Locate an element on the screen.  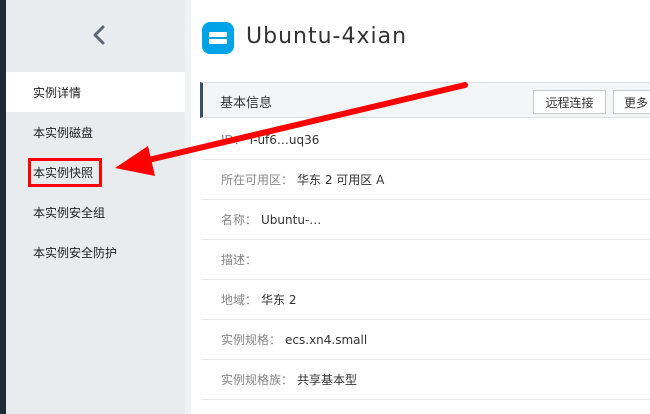
info-label: 所在可用区： is located at coordinates (257, 180).